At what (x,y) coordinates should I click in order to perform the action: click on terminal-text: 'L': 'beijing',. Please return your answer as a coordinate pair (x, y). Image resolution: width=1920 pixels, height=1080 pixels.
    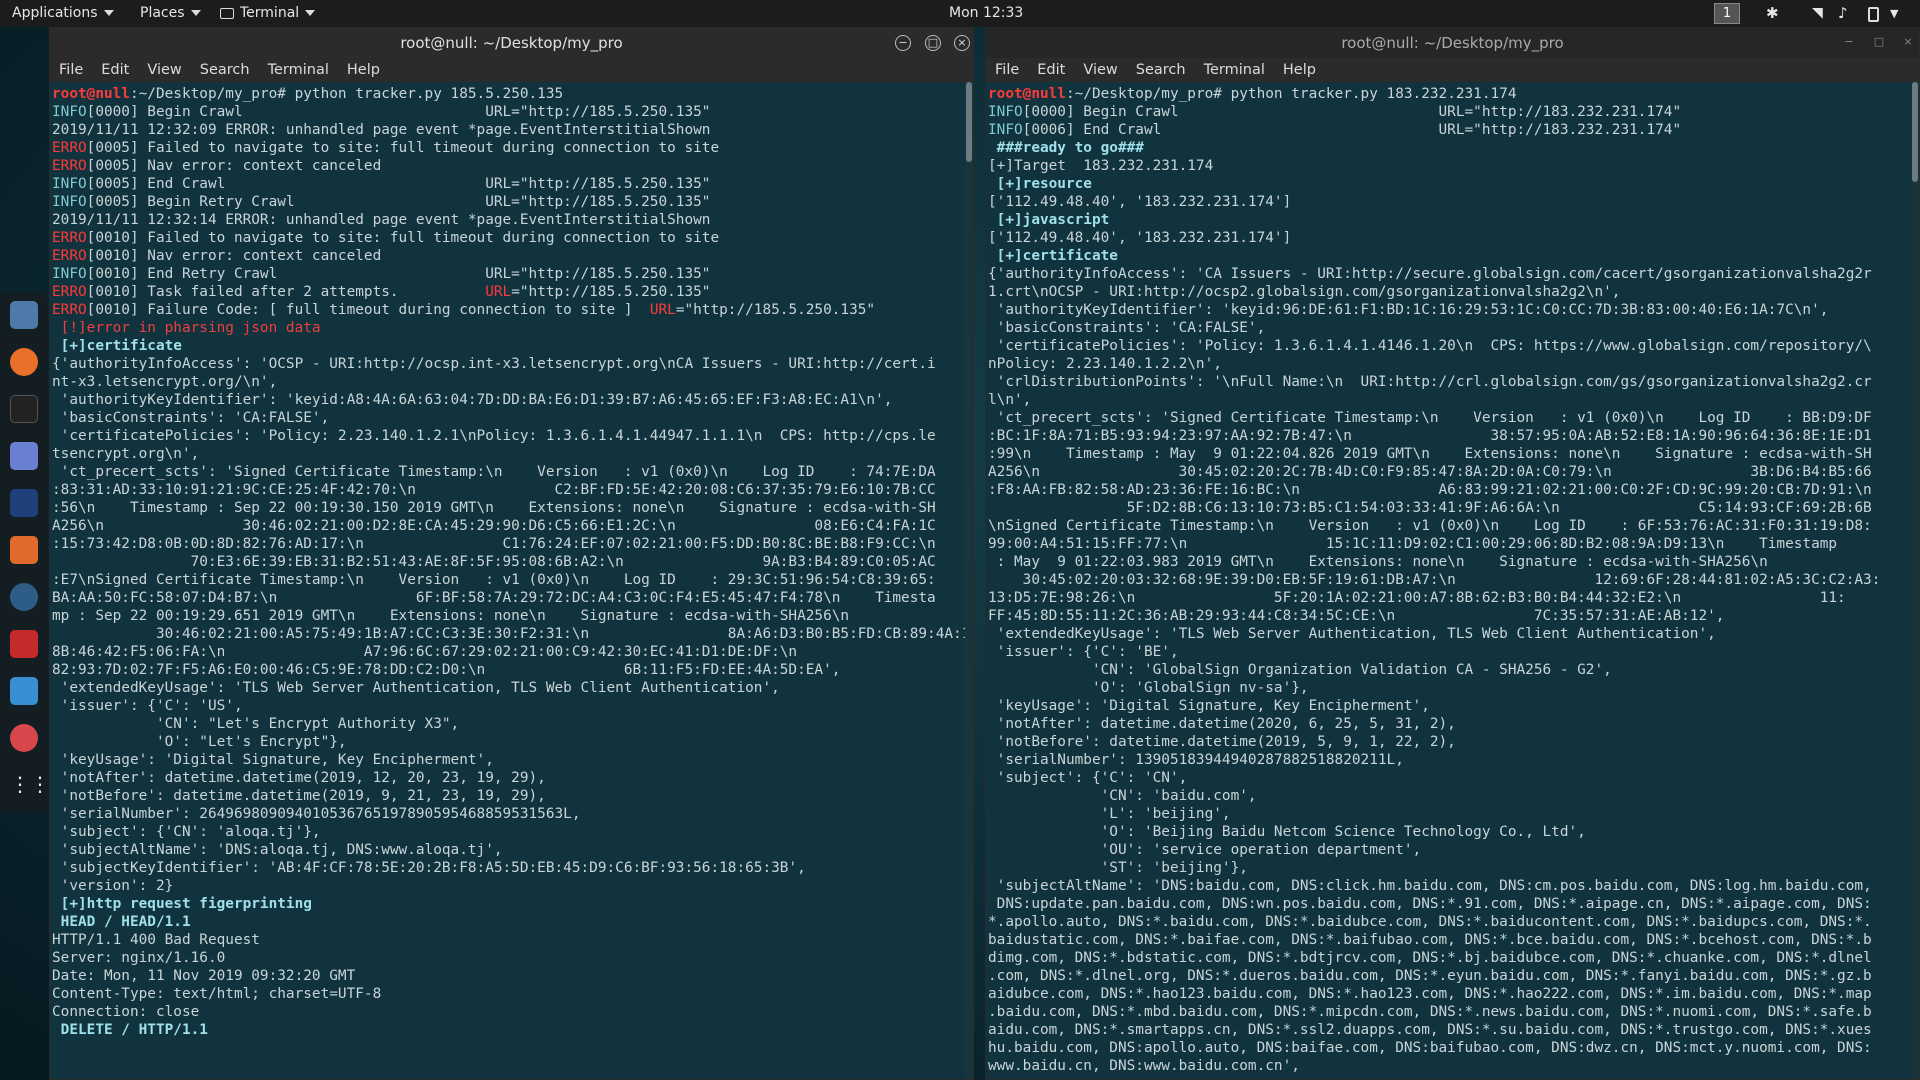
    Looking at the image, I should click on (1109, 814).